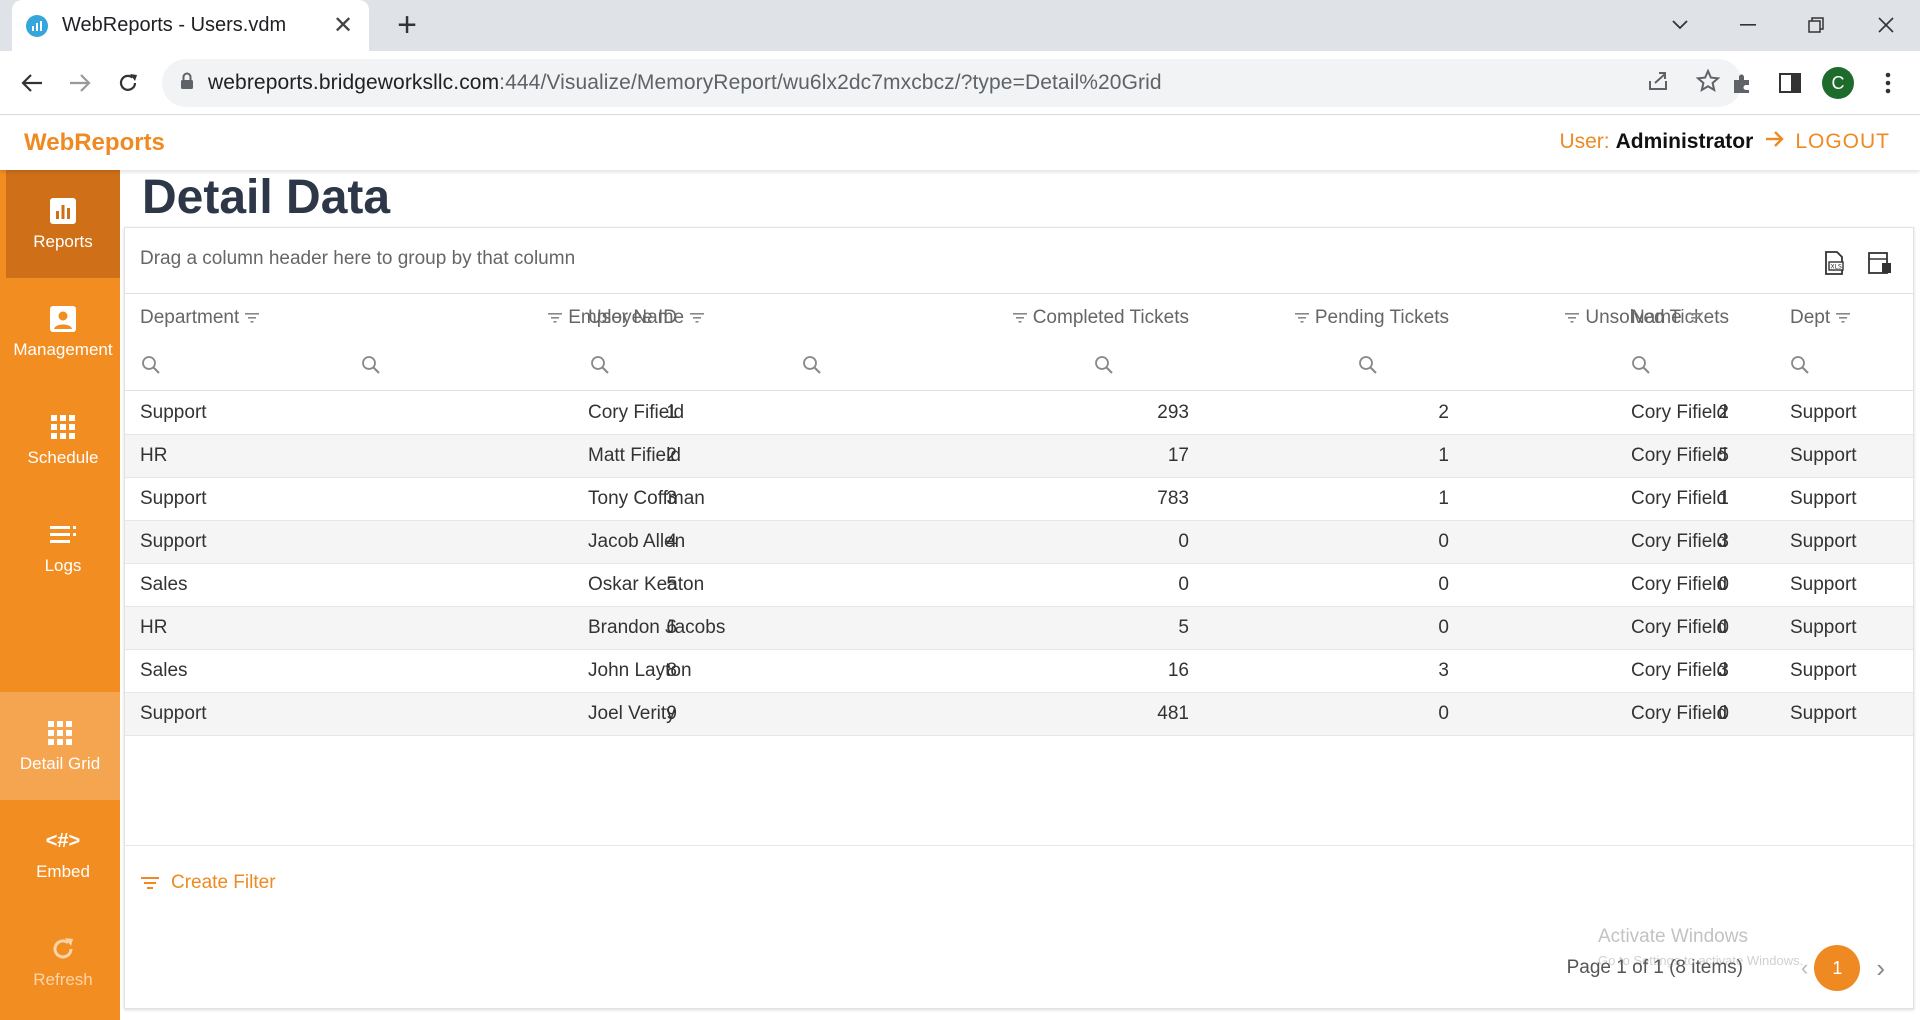 This screenshot has height=1020, width=1920. What do you see at coordinates (1888, 83) in the screenshot?
I see `browser-menu-icon` at bounding box center [1888, 83].